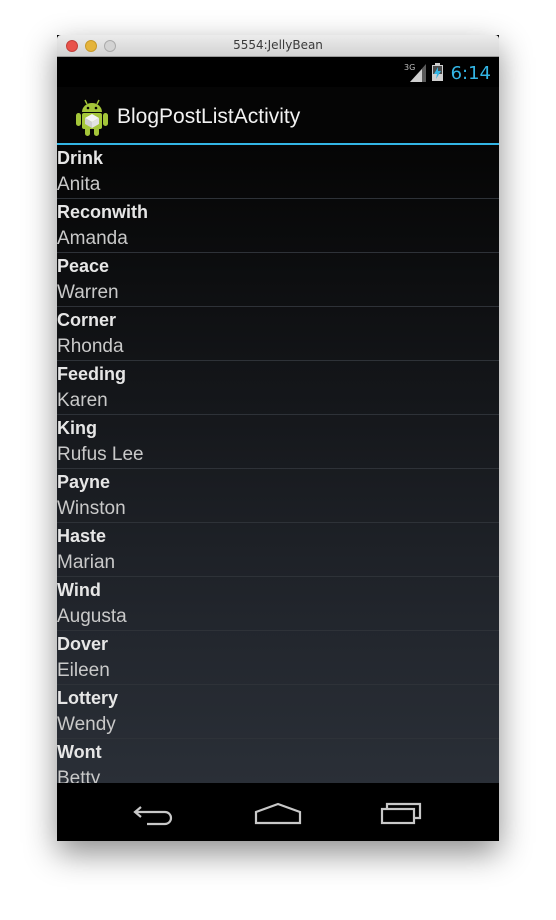  What do you see at coordinates (79, 775) in the screenshot?
I see `post-author: Betty` at bounding box center [79, 775].